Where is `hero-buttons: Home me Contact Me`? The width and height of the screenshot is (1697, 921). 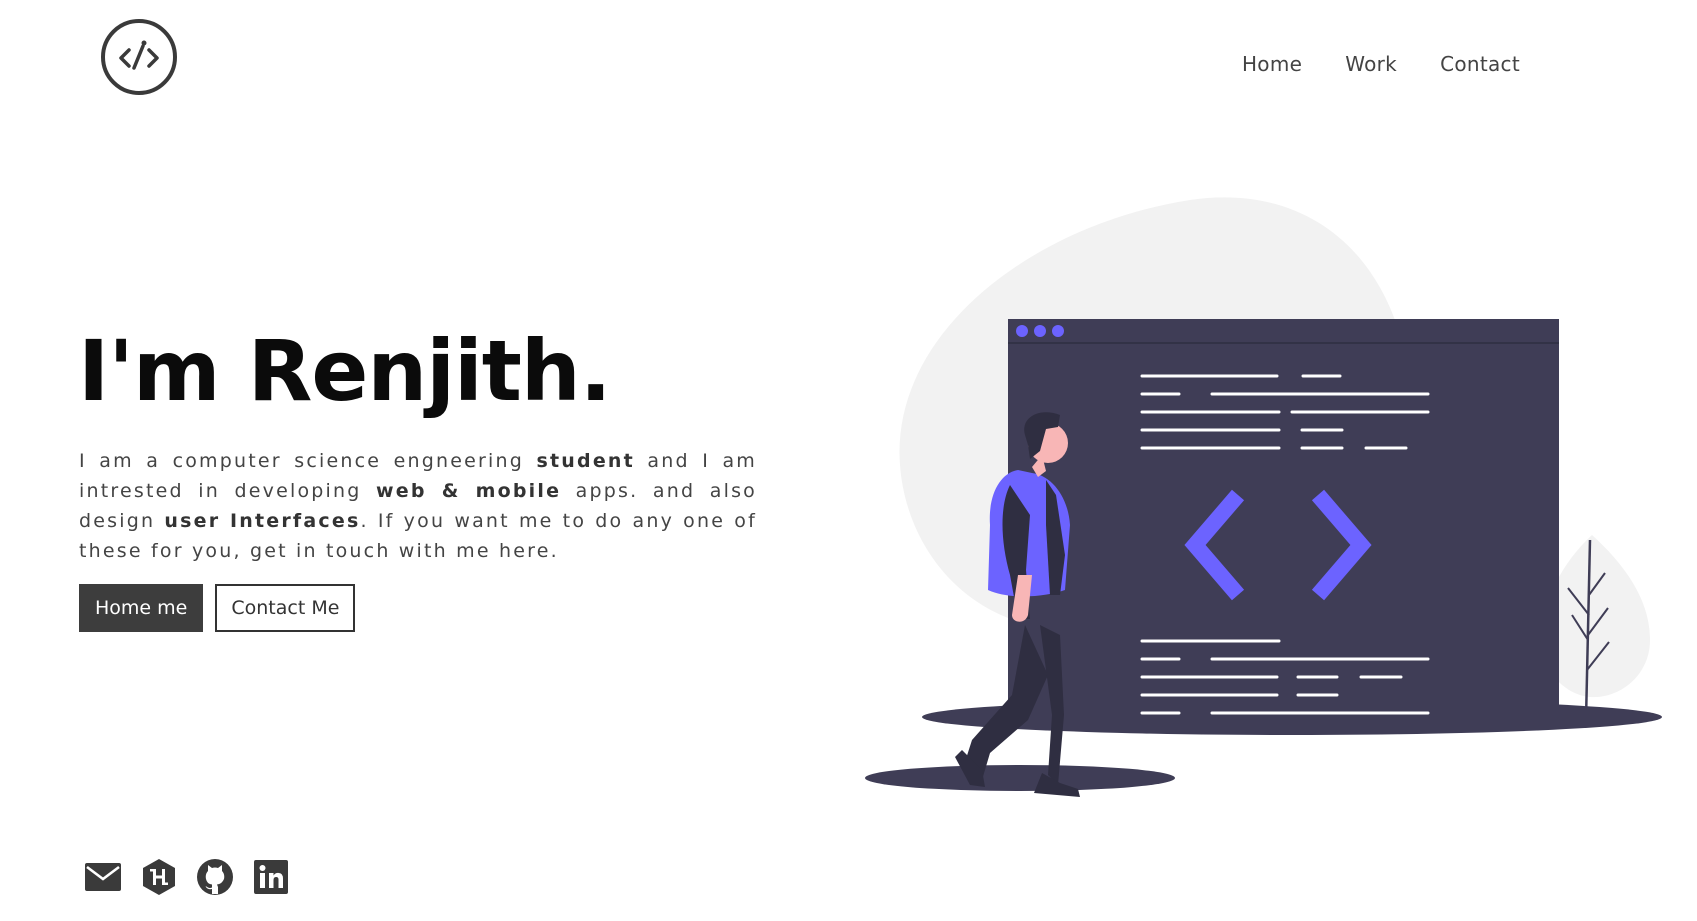
hero-buttons: Home me Contact Me is located at coordinates (217, 608).